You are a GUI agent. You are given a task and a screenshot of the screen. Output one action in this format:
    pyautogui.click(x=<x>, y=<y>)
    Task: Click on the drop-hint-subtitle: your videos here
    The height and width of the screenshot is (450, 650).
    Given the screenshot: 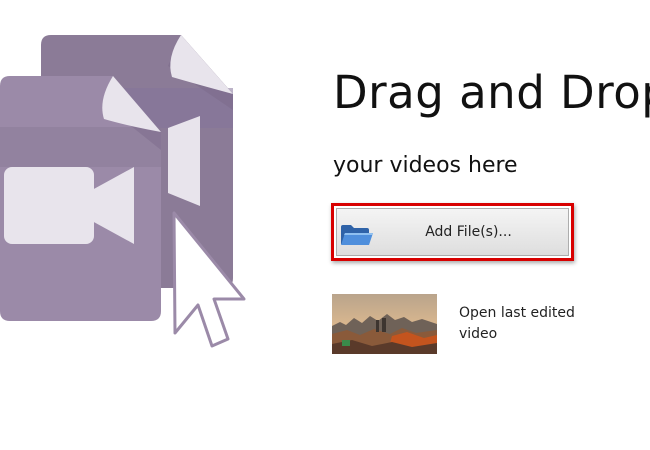 What is the action you would take?
    pyautogui.click(x=425, y=165)
    